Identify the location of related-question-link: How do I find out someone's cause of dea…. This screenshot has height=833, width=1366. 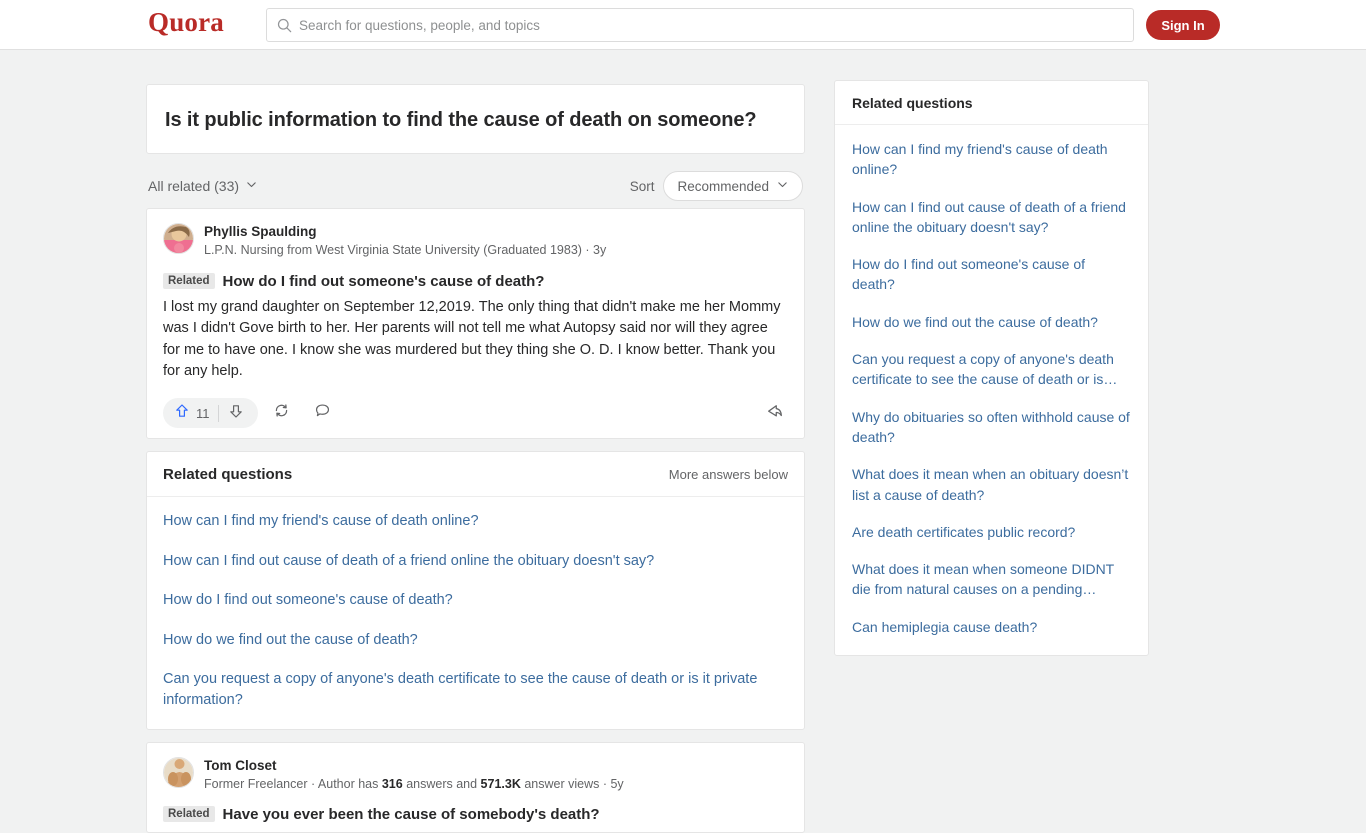
(475, 600).